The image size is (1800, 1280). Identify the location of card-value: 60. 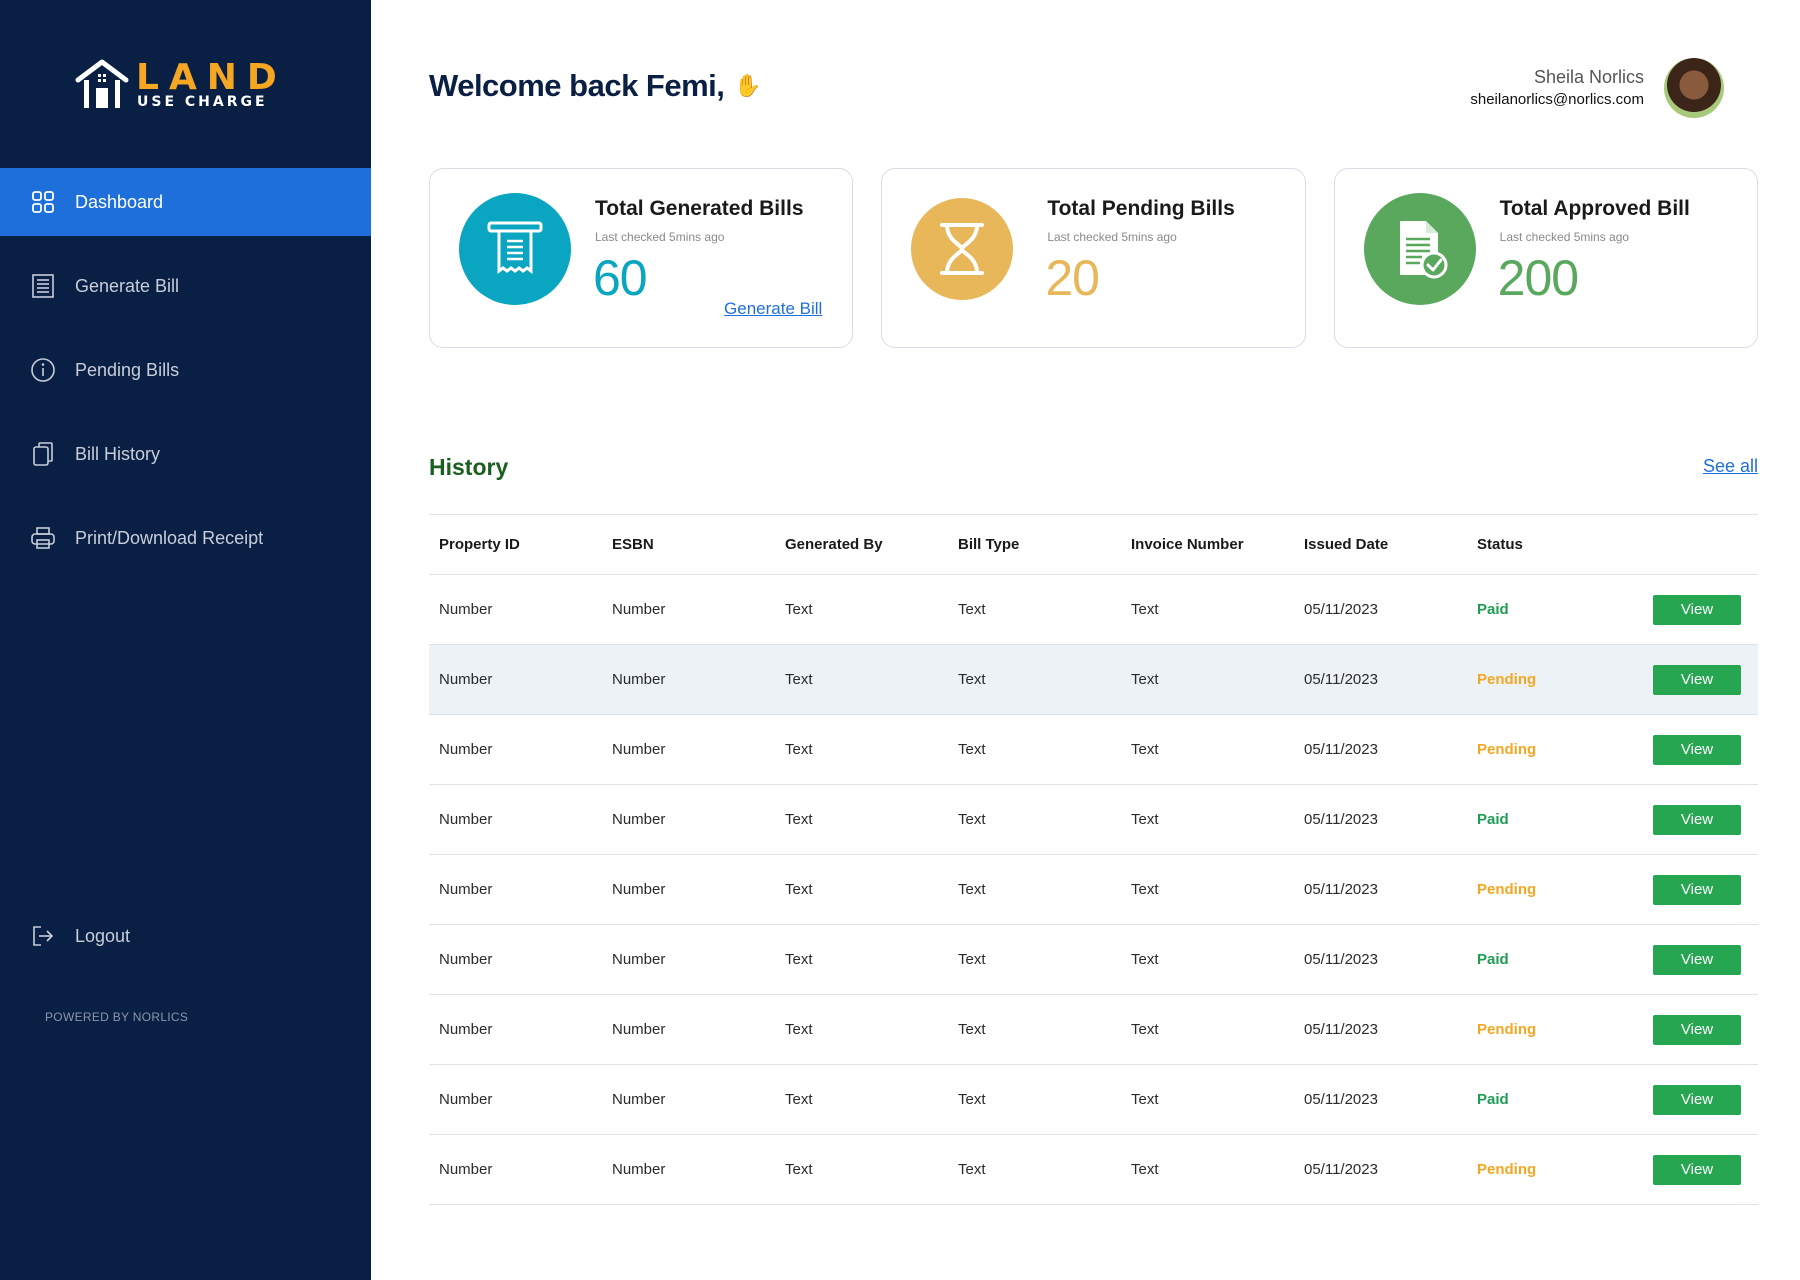
(620, 278).